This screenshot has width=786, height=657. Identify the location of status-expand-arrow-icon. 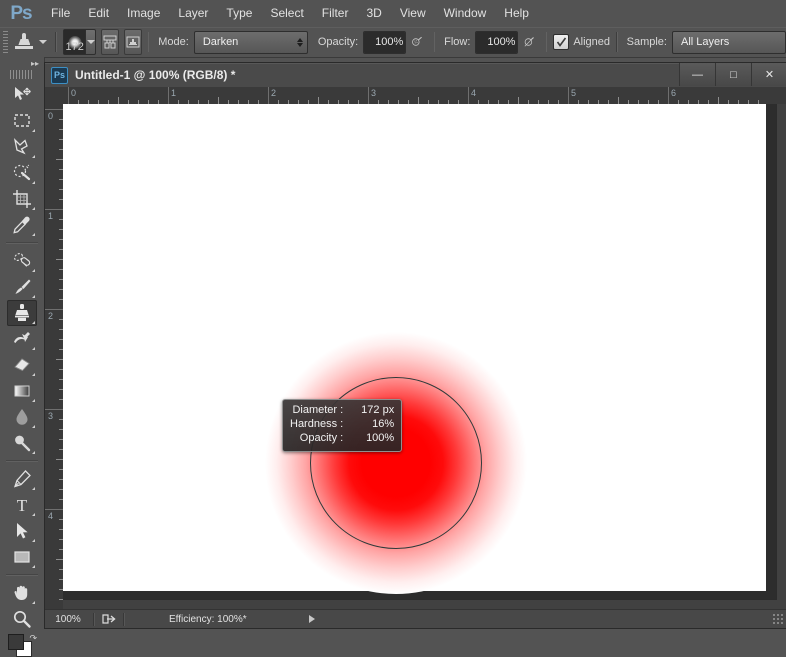
(311, 619).